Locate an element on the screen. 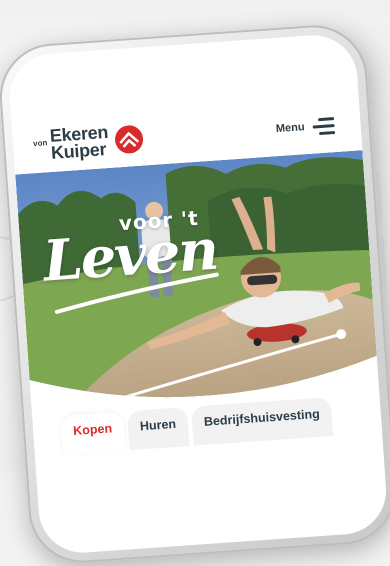  tab-bedrijfshuisvesting: Bedrijfshuisvesting is located at coordinates (262, 421).